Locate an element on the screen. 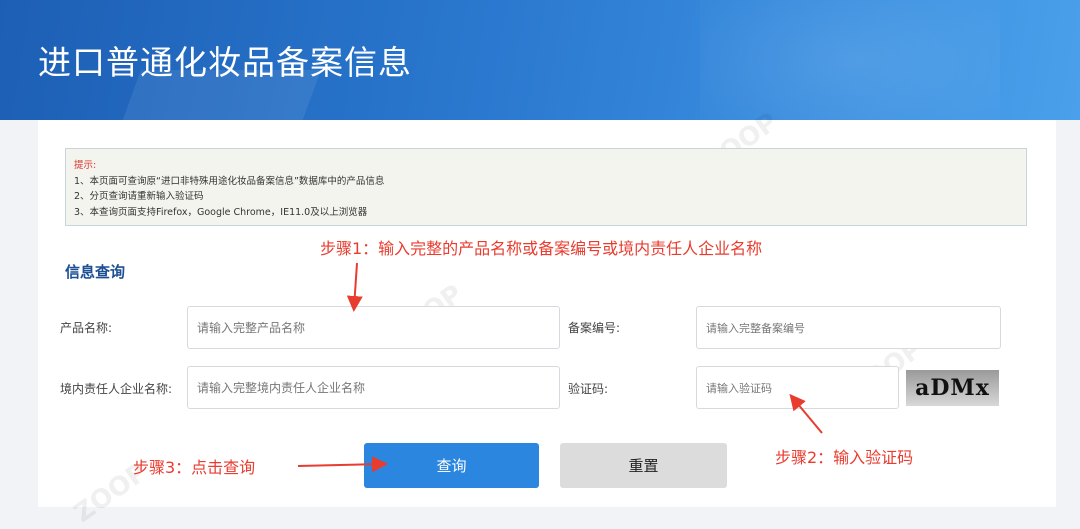 Image resolution: width=1080 pixels, height=529 pixels. arrow-step2 is located at coordinates (806, 413).